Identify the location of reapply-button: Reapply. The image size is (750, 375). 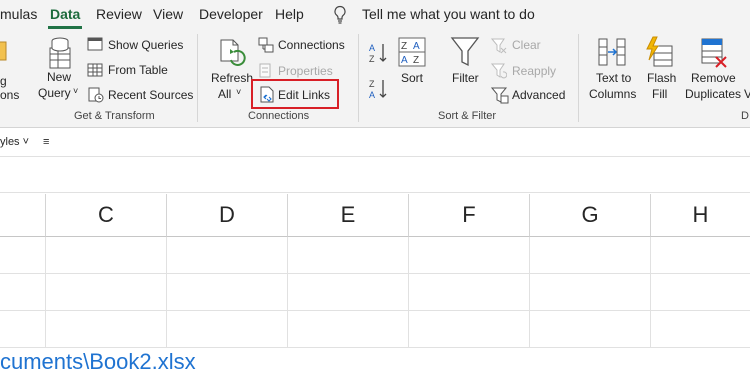
(534, 71).